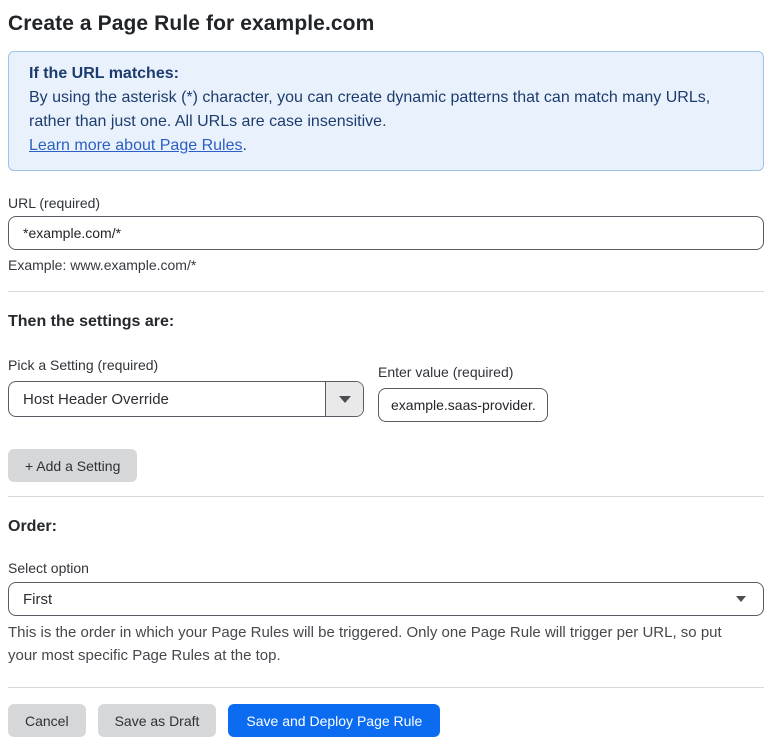 This screenshot has height=737, width=772. What do you see at coordinates (135, 145) in the screenshot?
I see `learn-more-link: Learn more about Page Rules` at bounding box center [135, 145].